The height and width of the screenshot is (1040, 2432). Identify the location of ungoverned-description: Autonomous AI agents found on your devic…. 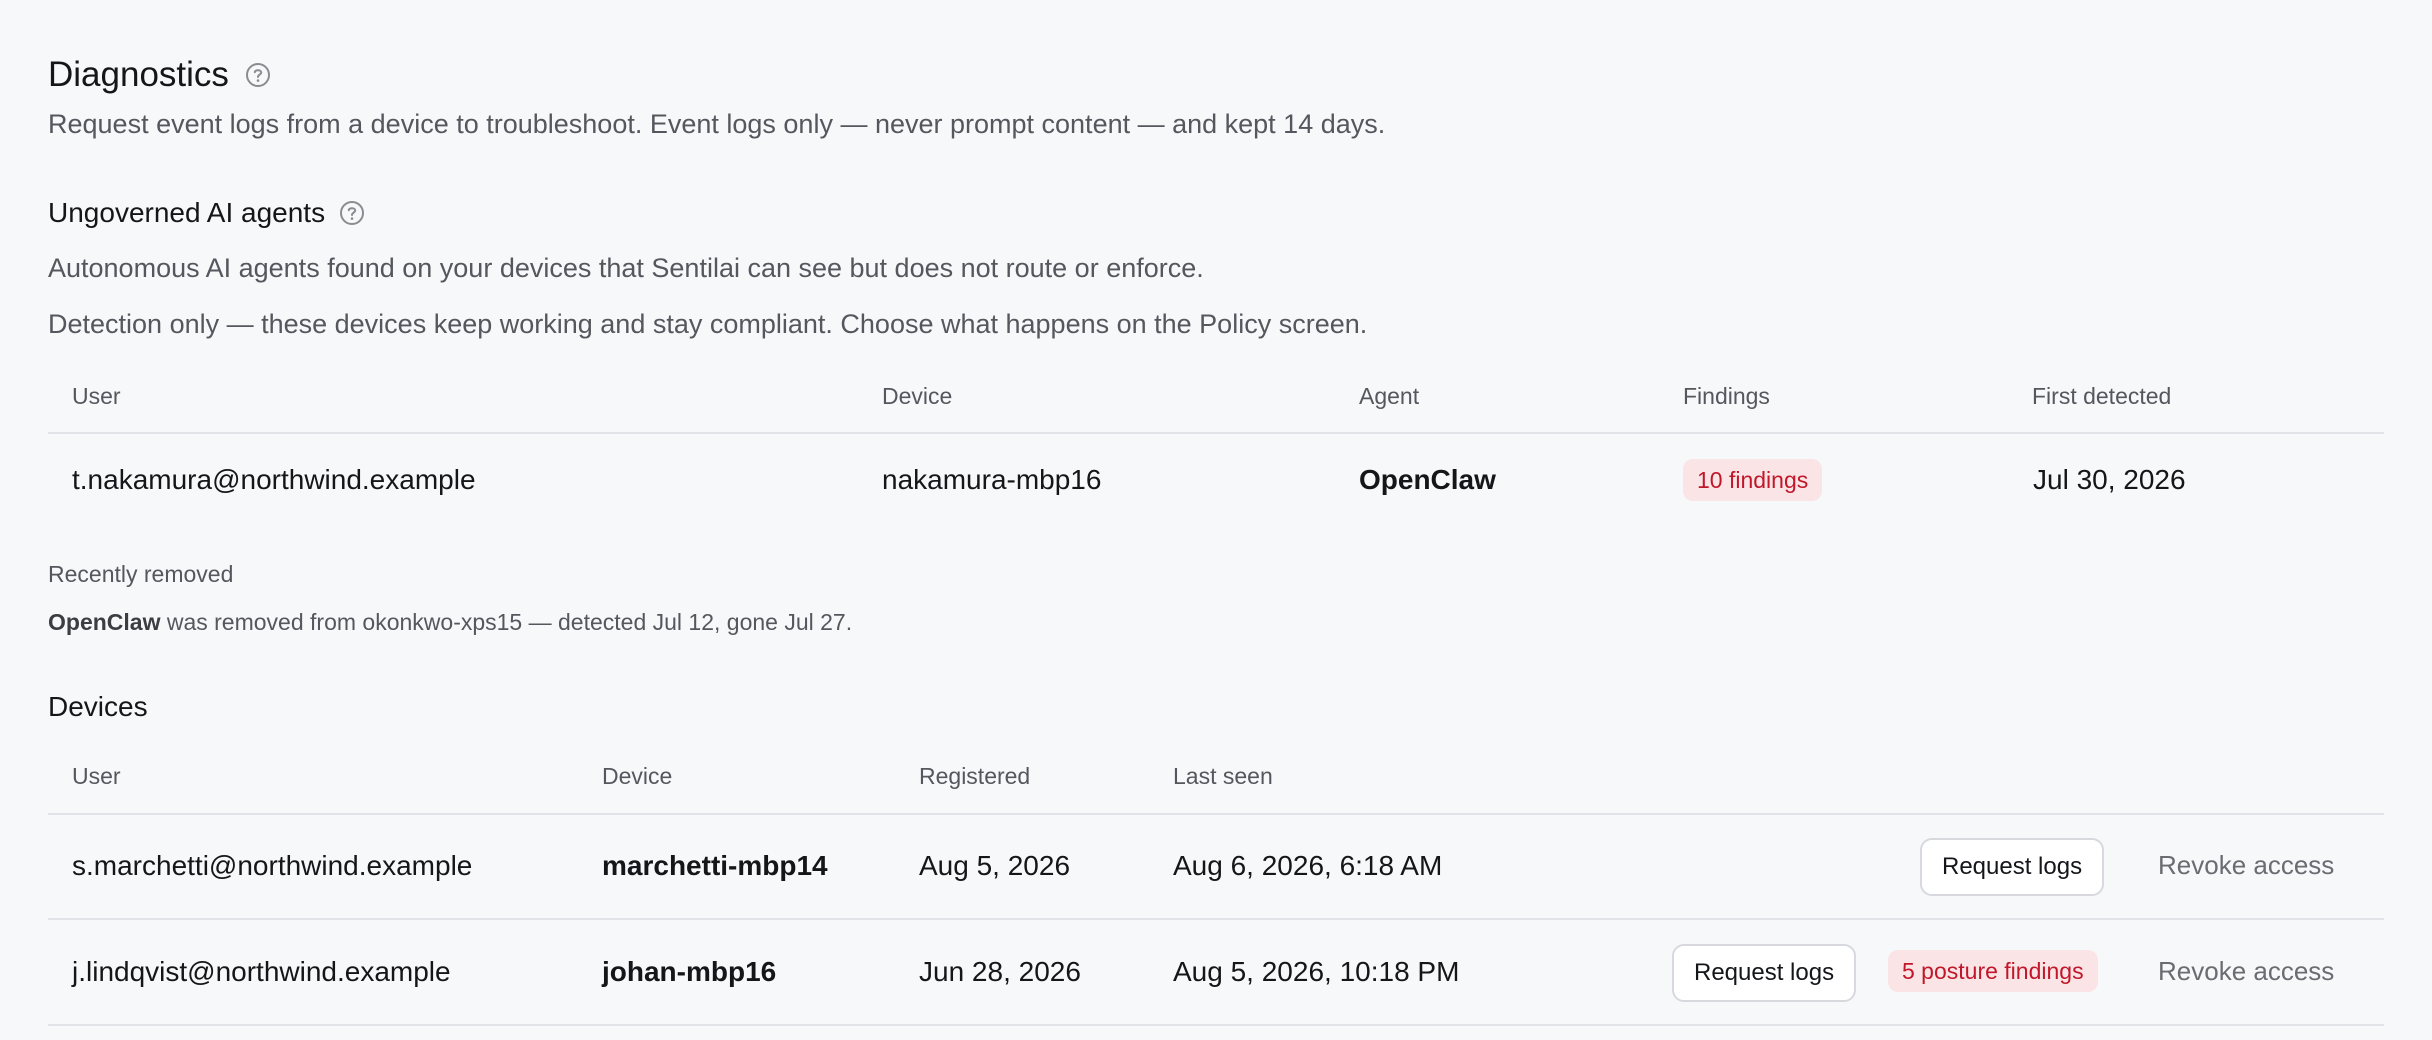
(626, 268).